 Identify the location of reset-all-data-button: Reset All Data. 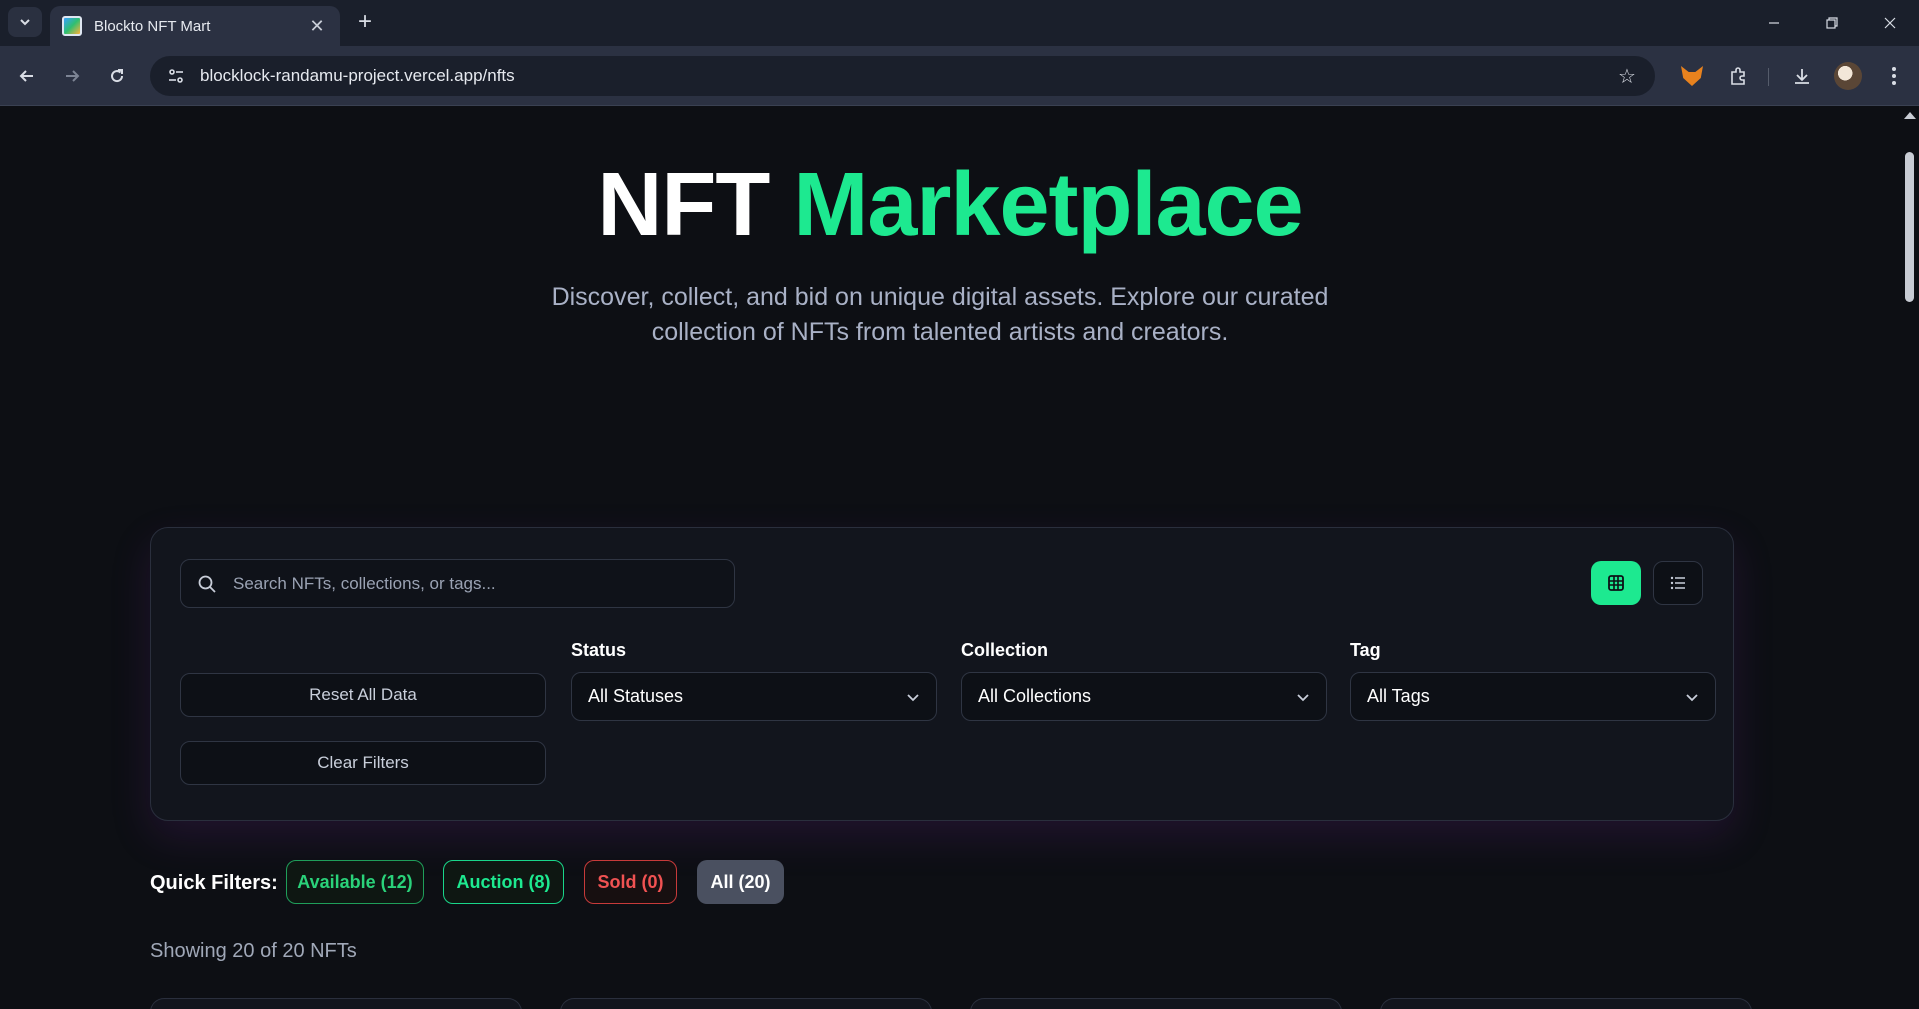
(363, 695).